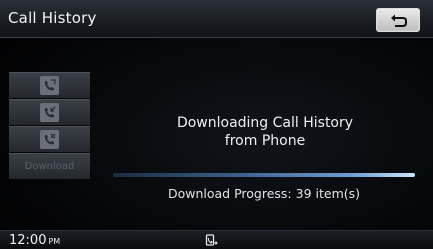 The height and width of the screenshot is (249, 433). I want to click on call-type-menu: Download, so click(49, 126).